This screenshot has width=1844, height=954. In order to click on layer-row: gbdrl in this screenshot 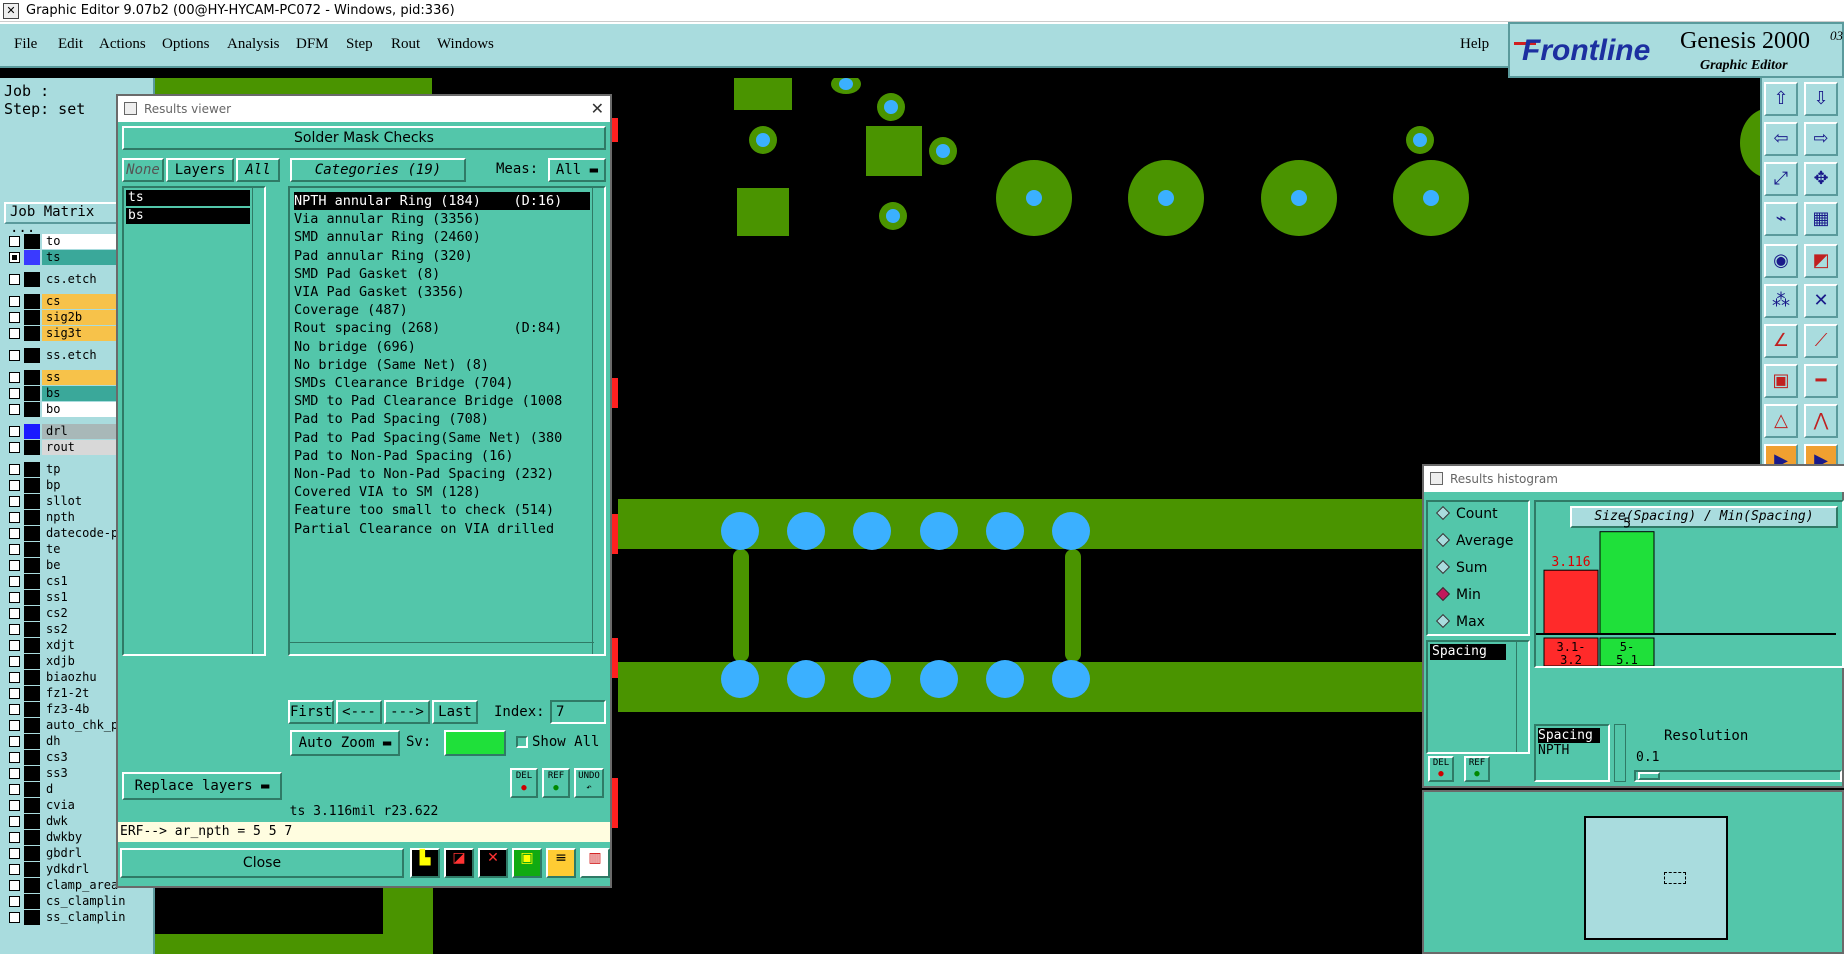, I will do `click(66, 853)`.